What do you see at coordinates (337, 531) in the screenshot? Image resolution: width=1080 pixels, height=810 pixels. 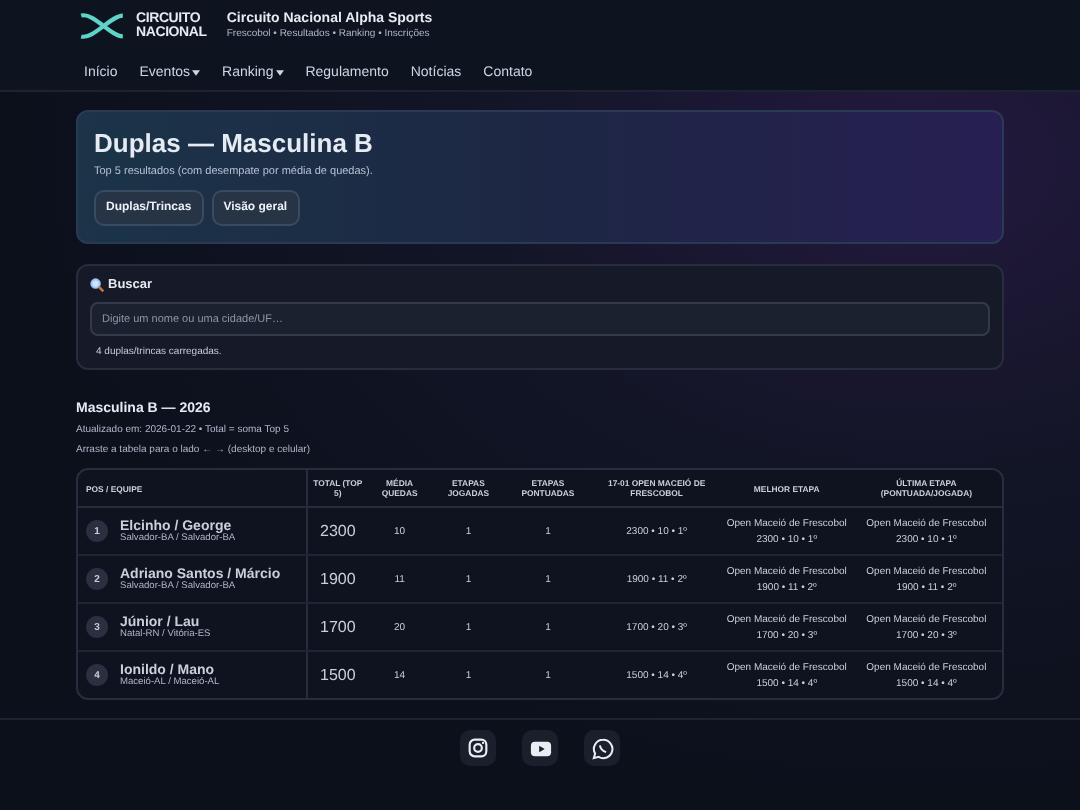 I see `table-cell: 2300` at bounding box center [337, 531].